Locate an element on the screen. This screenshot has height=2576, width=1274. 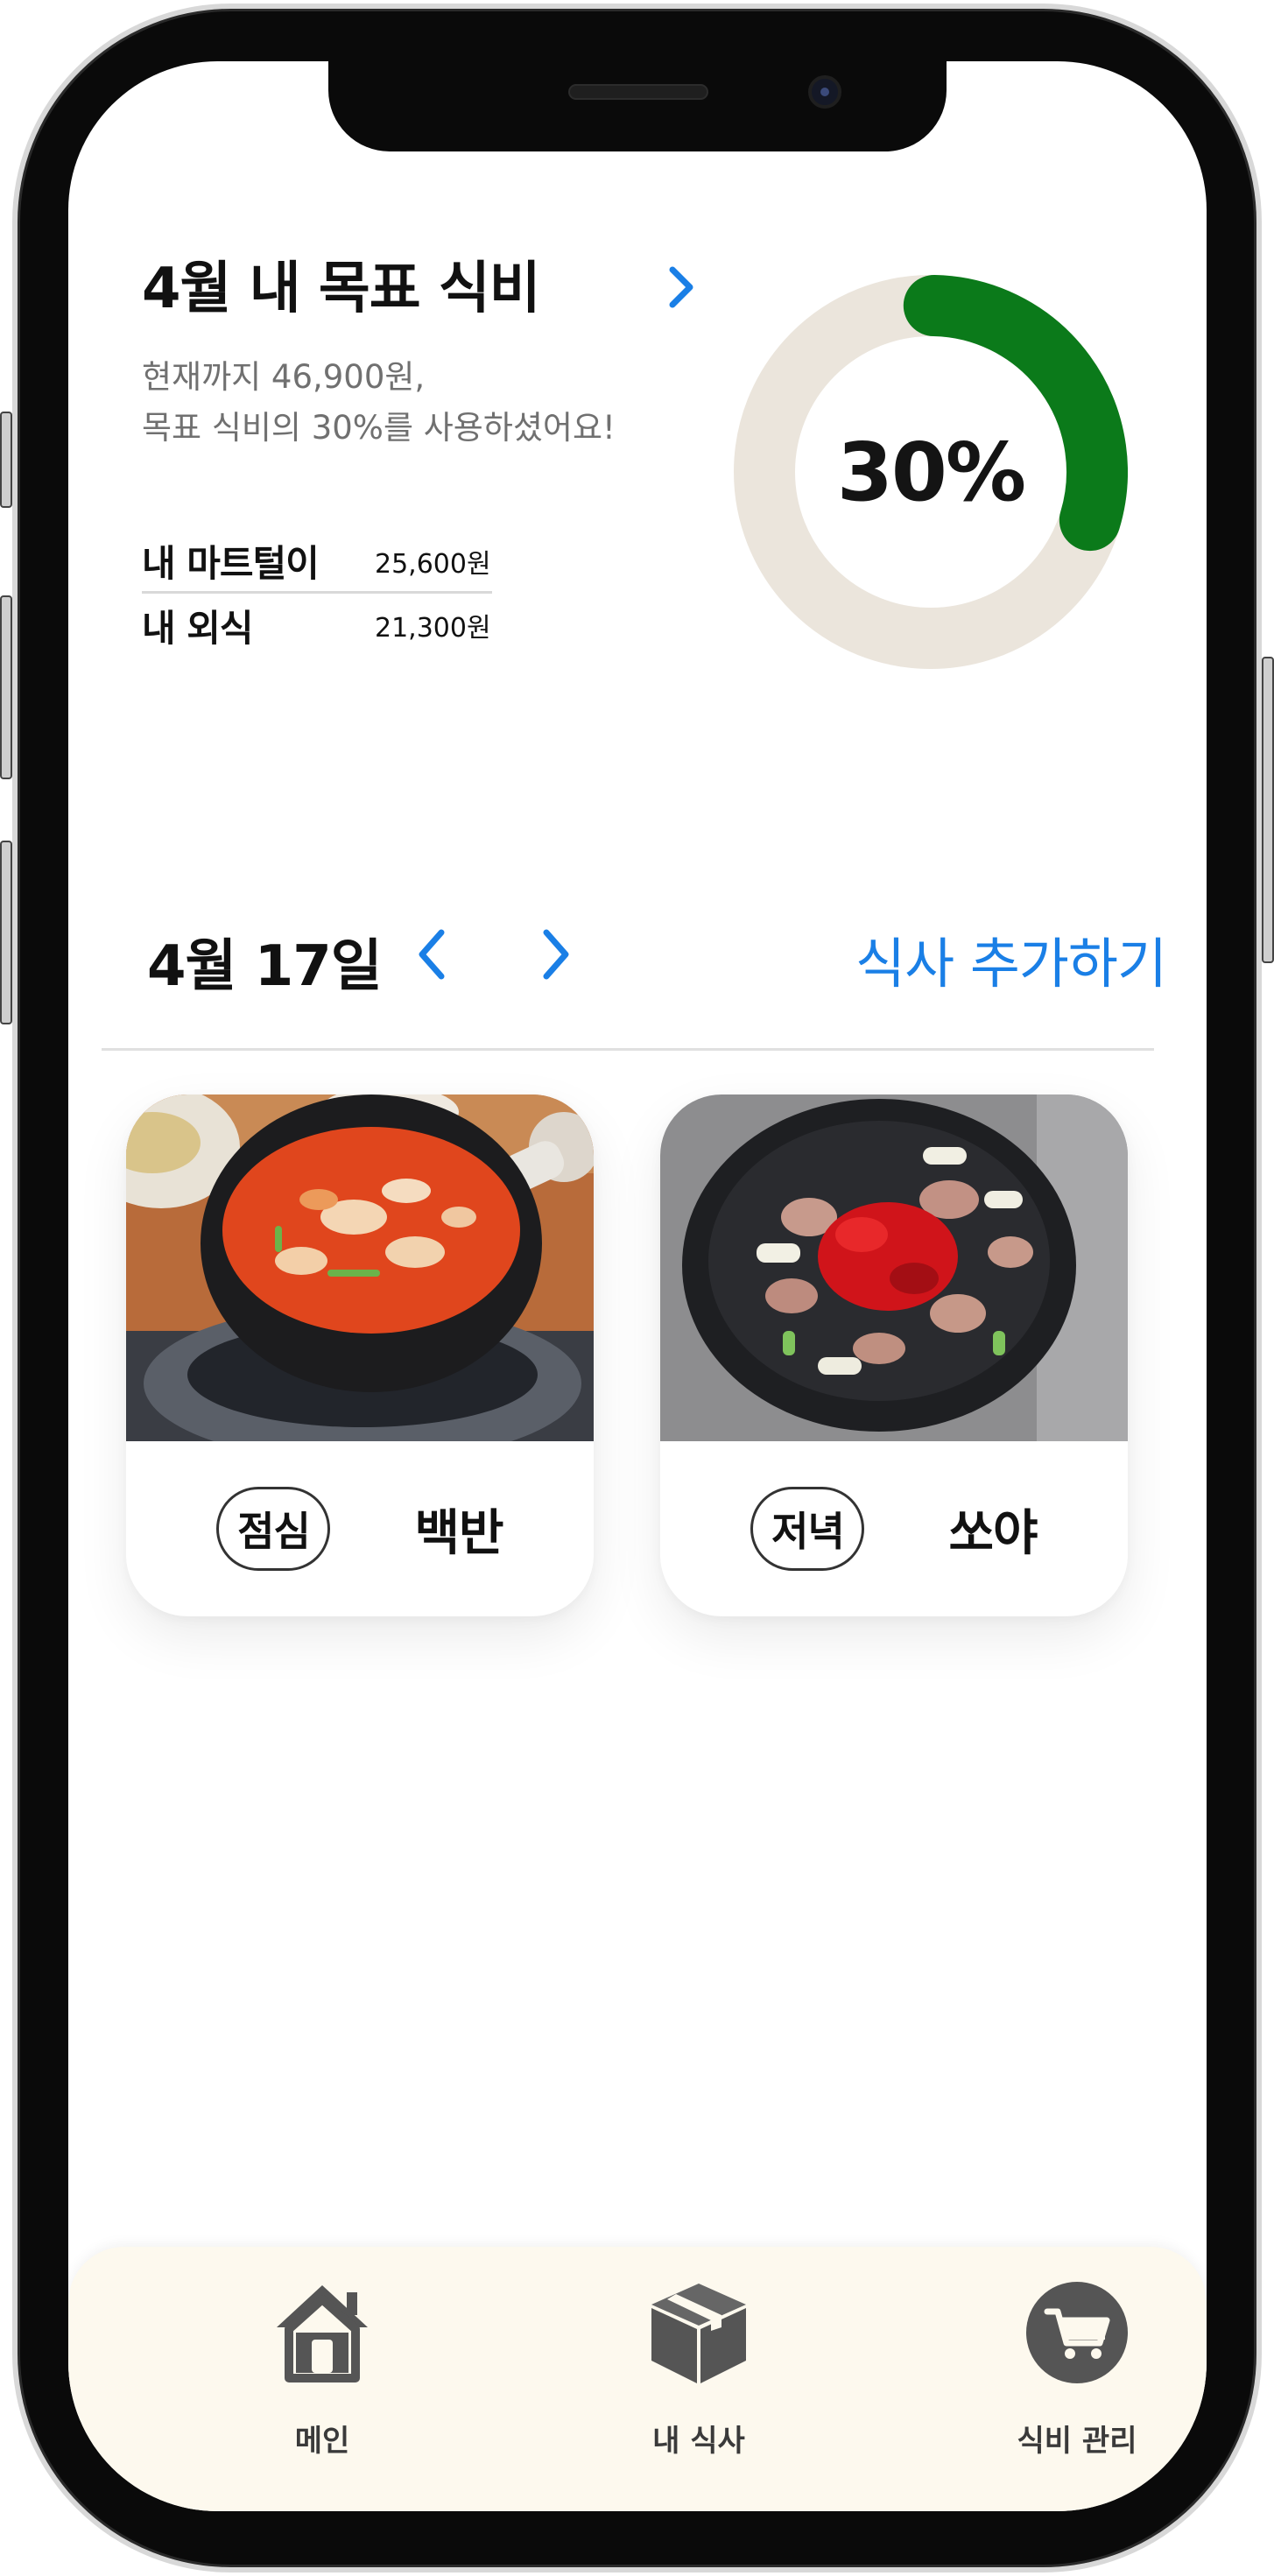
breakdown-value: 21,300원 is located at coordinates (433, 628).